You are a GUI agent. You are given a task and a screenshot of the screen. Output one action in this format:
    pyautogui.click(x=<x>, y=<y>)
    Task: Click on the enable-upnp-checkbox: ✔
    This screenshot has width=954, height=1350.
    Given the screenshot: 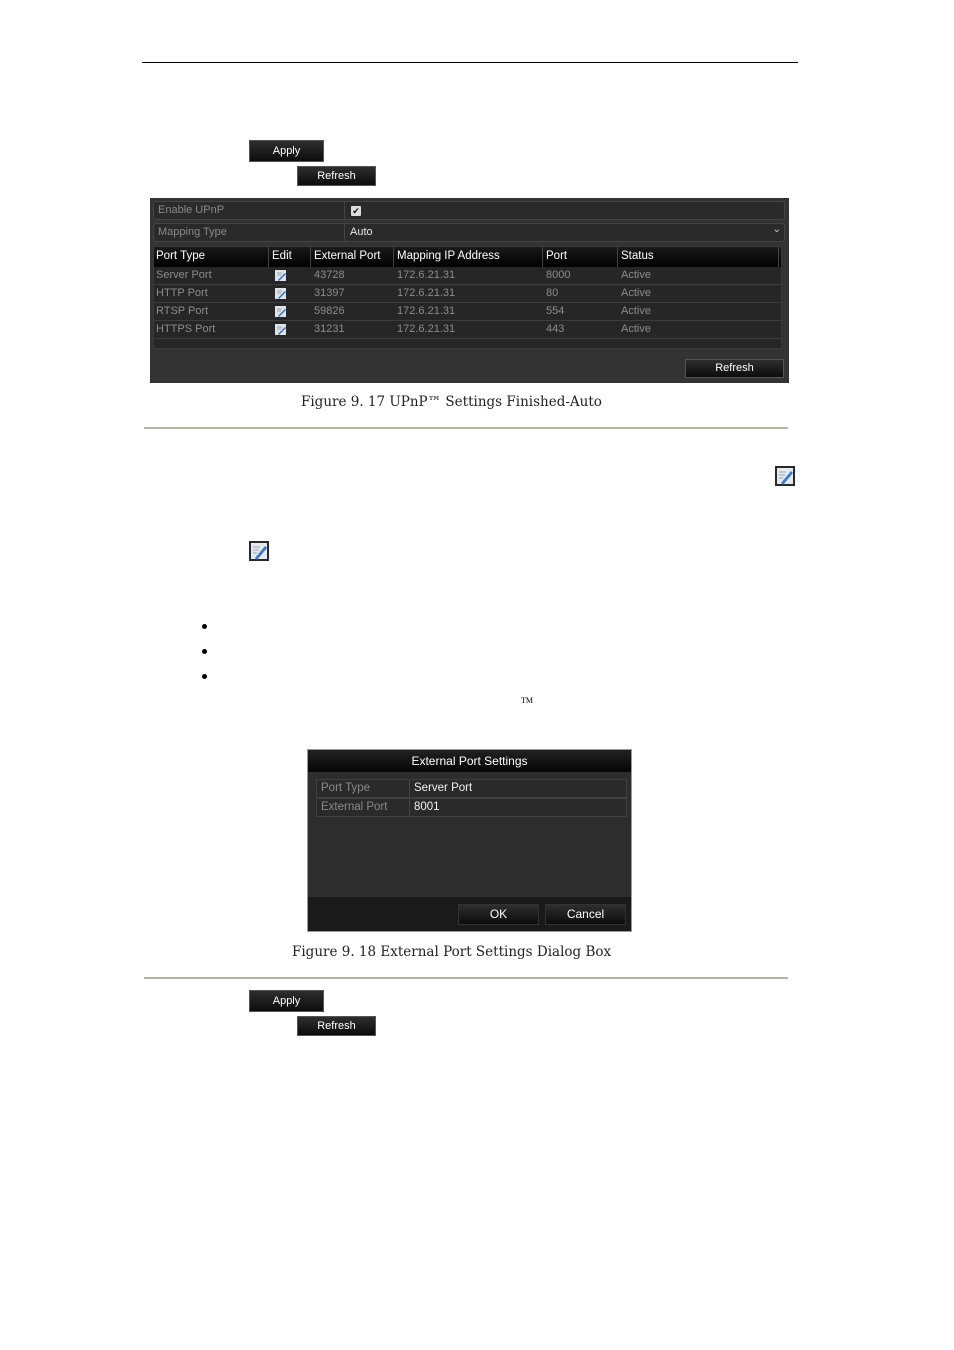 What is the action you would take?
    pyautogui.click(x=356, y=211)
    